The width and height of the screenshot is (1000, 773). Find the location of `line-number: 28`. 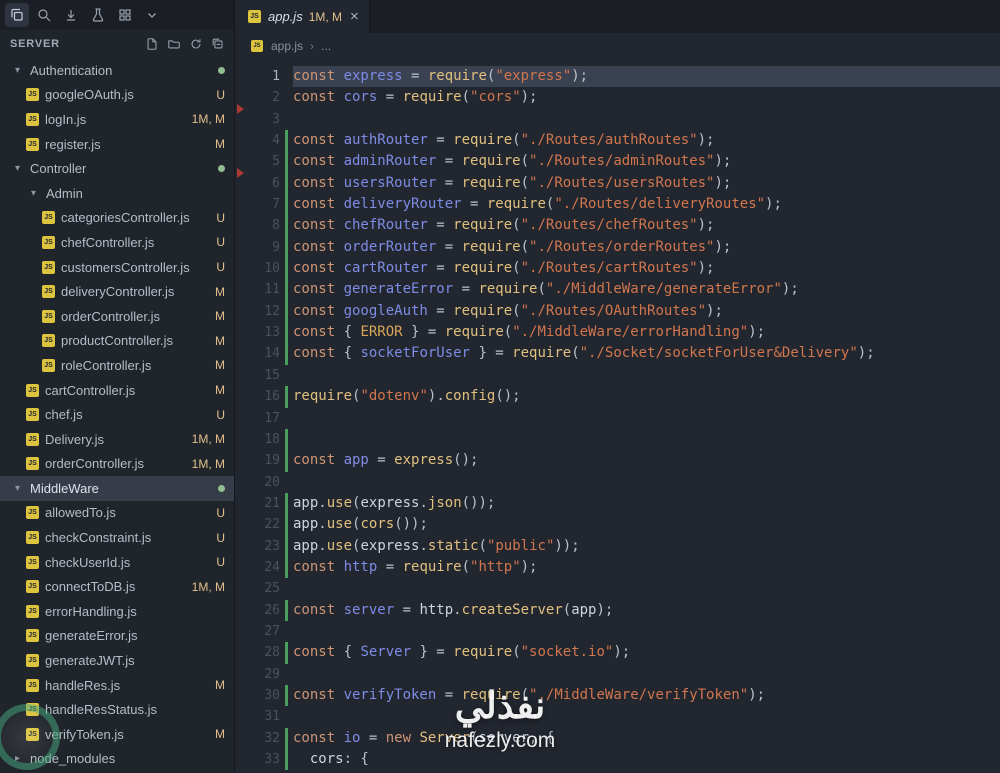

line-number: 28 is located at coordinates (272, 653).